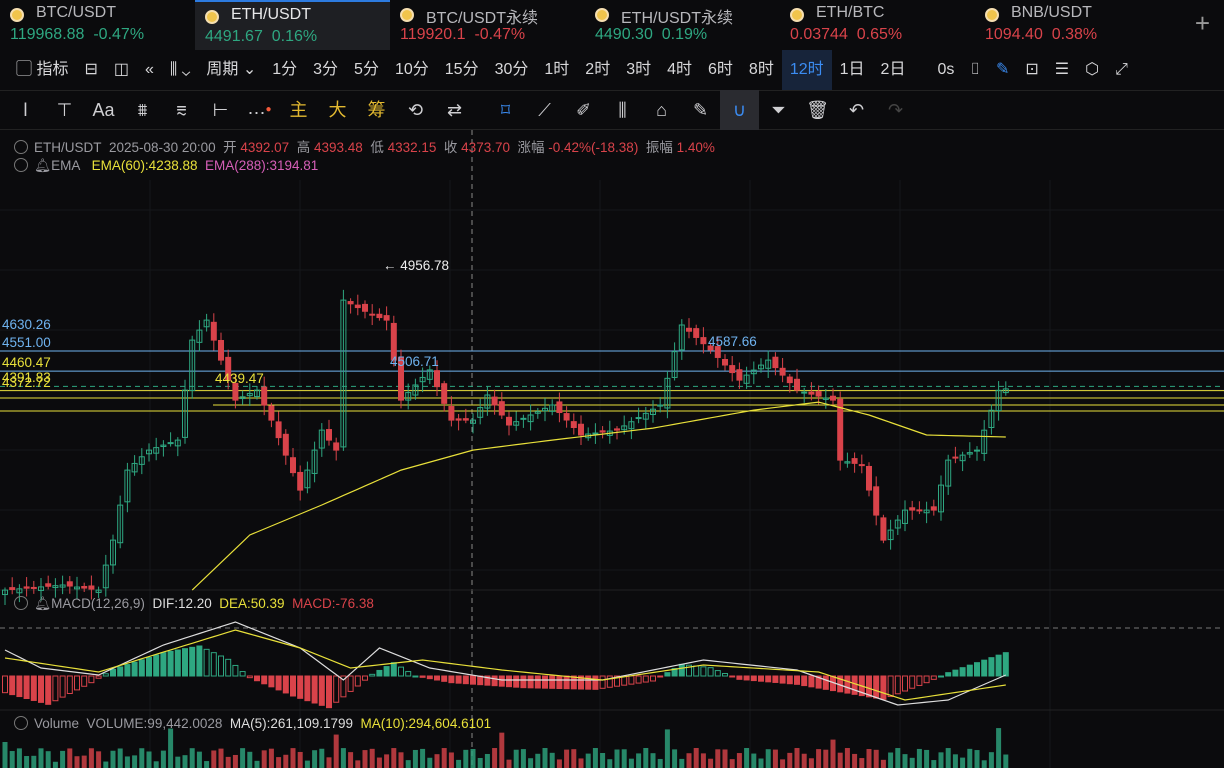 This screenshot has width=1224, height=768. Describe the element at coordinates (593, 147) in the screenshot. I see `change-value: -0.42%(-18.38)` at that location.